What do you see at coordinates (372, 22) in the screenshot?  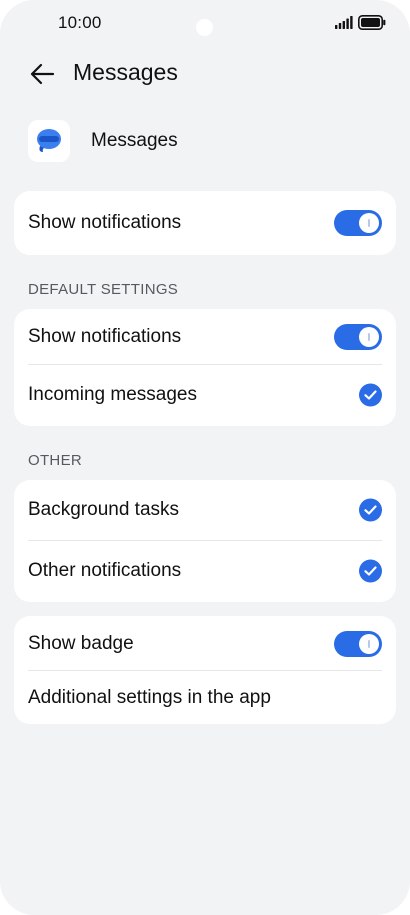 I see `battery-icon` at bounding box center [372, 22].